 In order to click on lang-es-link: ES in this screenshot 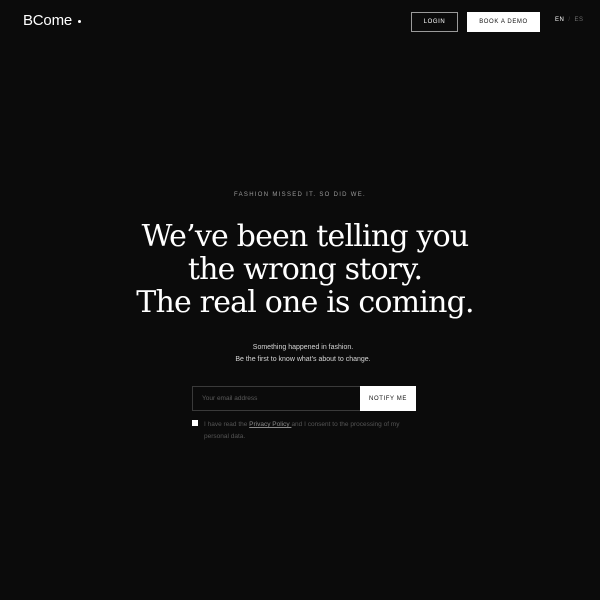, I will do `click(579, 20)`.